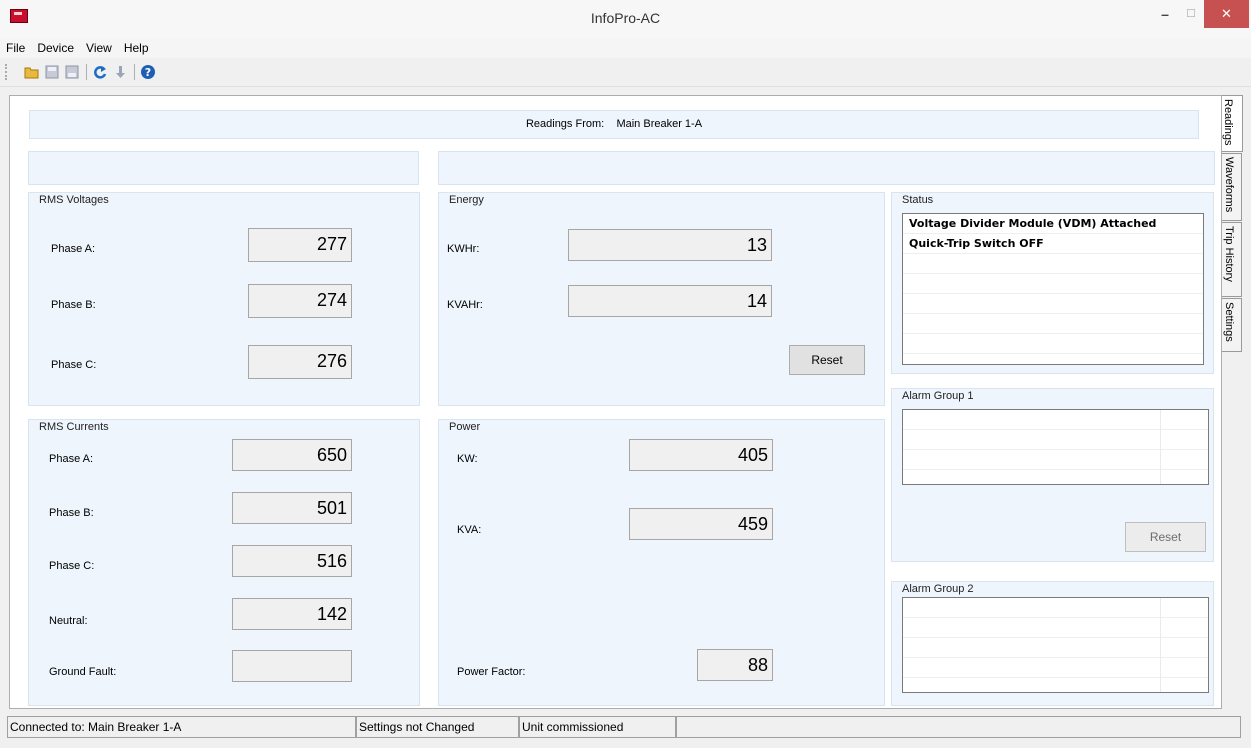 The width and height of the screenshot is (1251, 748). Describe the element at coordinates (1165, 537) in the screenshot. I see `alarm-group-1-reset-button: Reset` at that location.